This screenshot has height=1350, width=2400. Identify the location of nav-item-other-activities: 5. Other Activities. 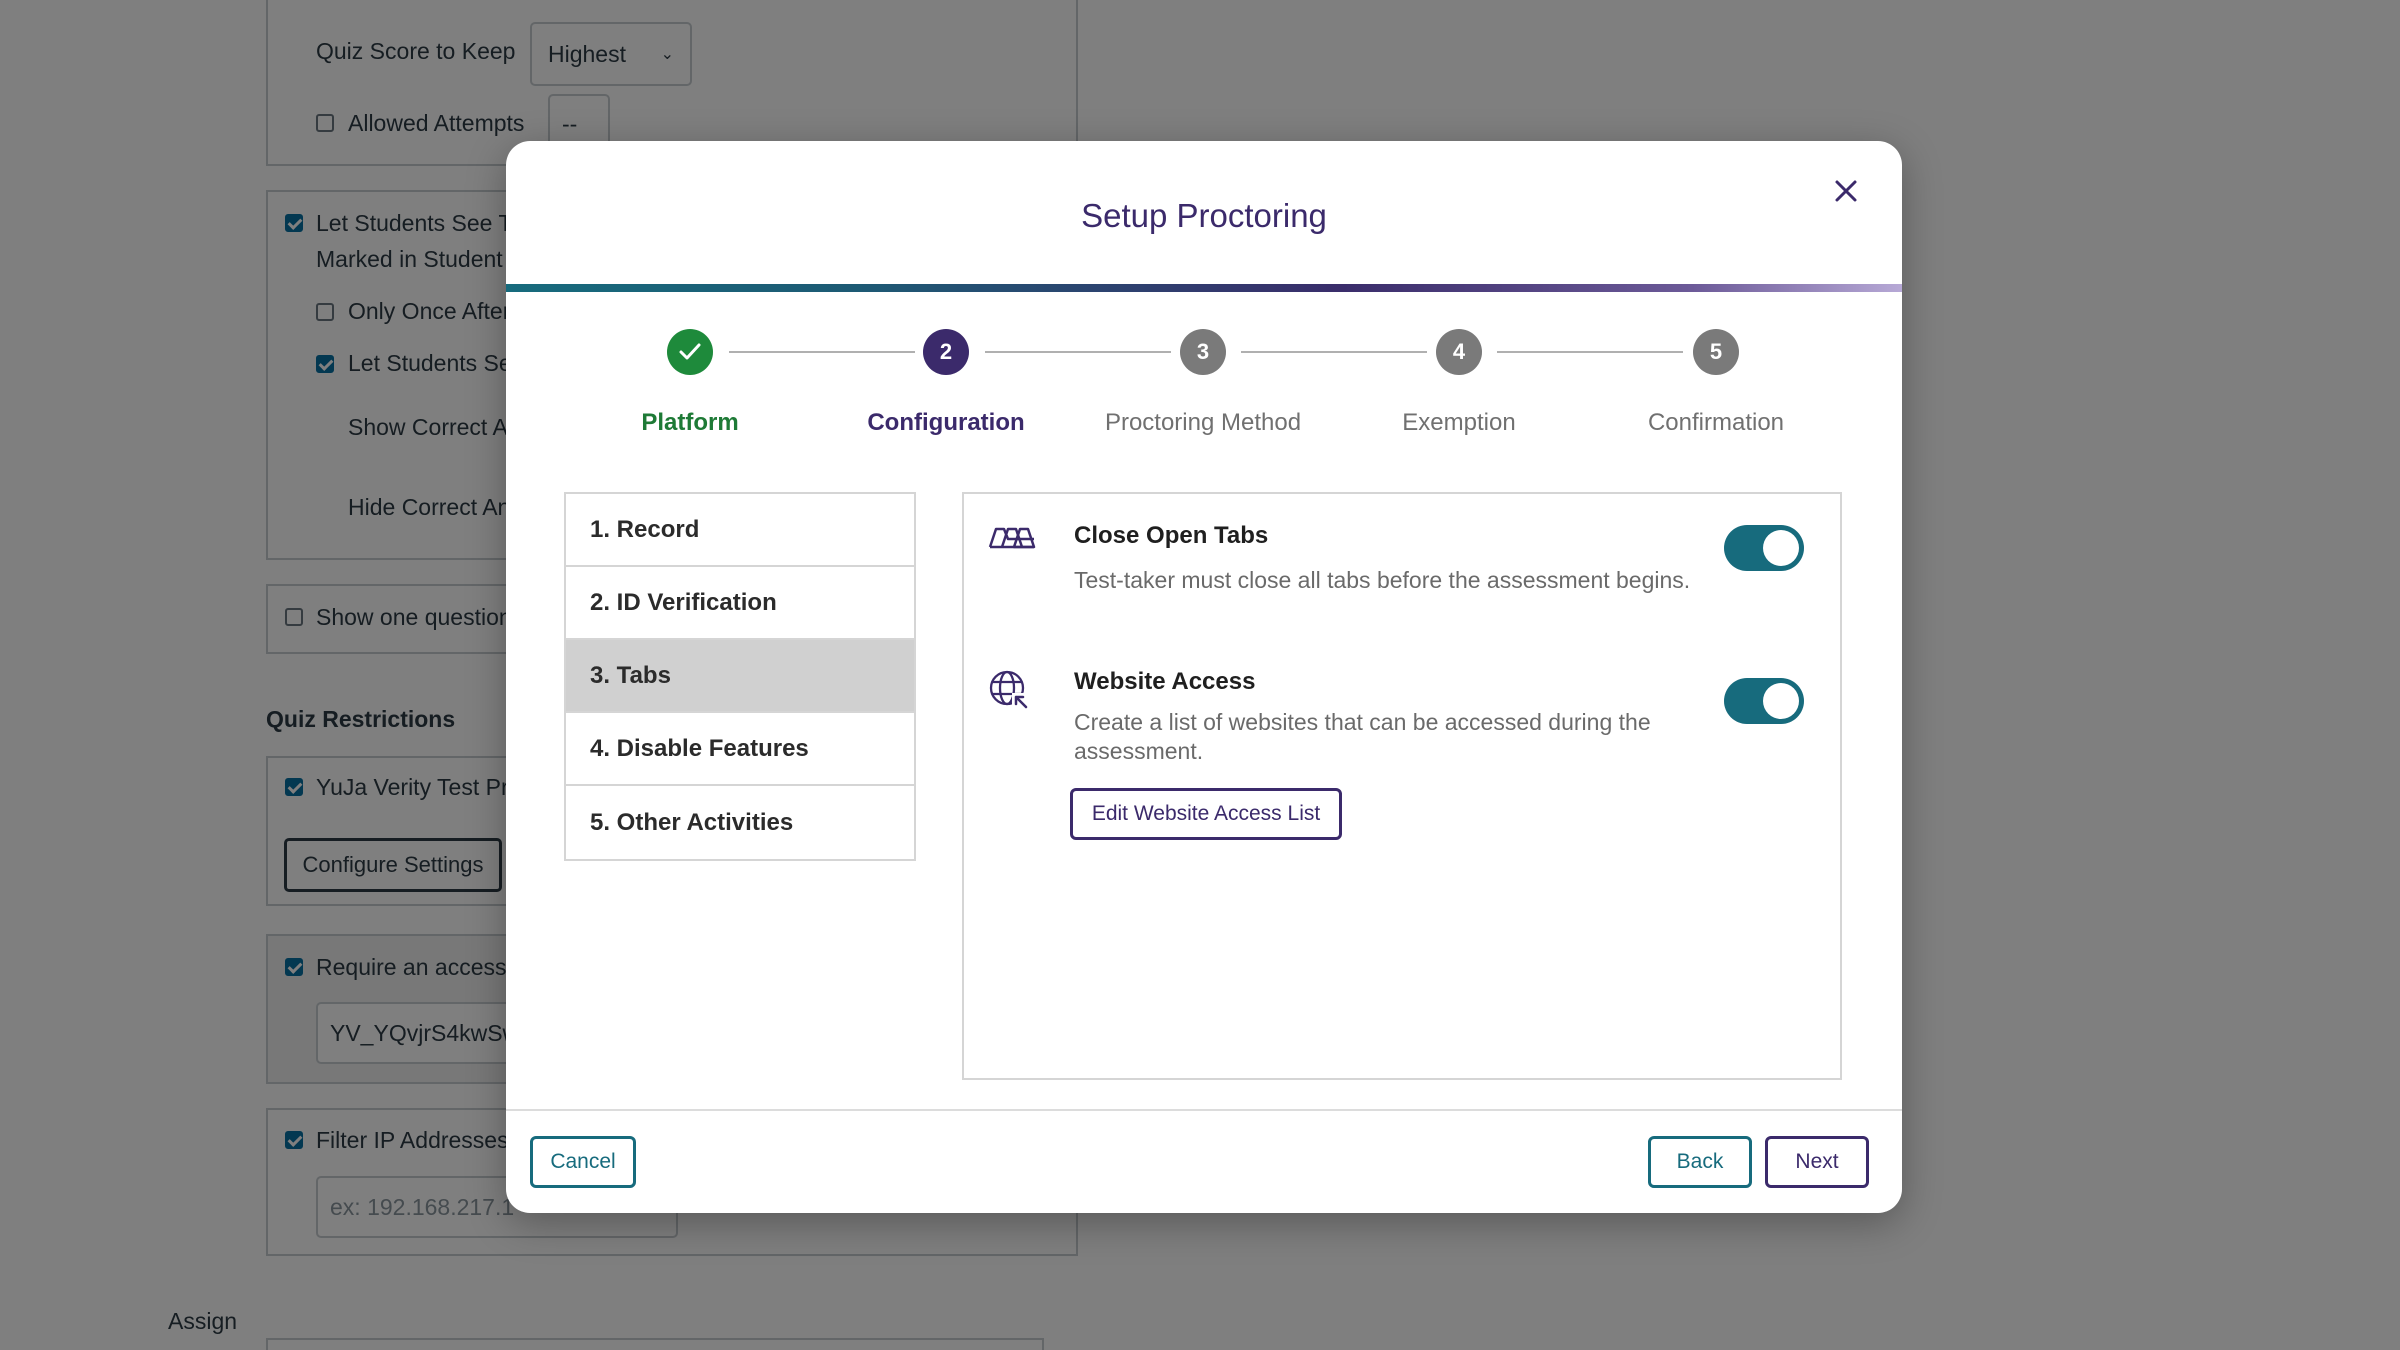
(740, 822).